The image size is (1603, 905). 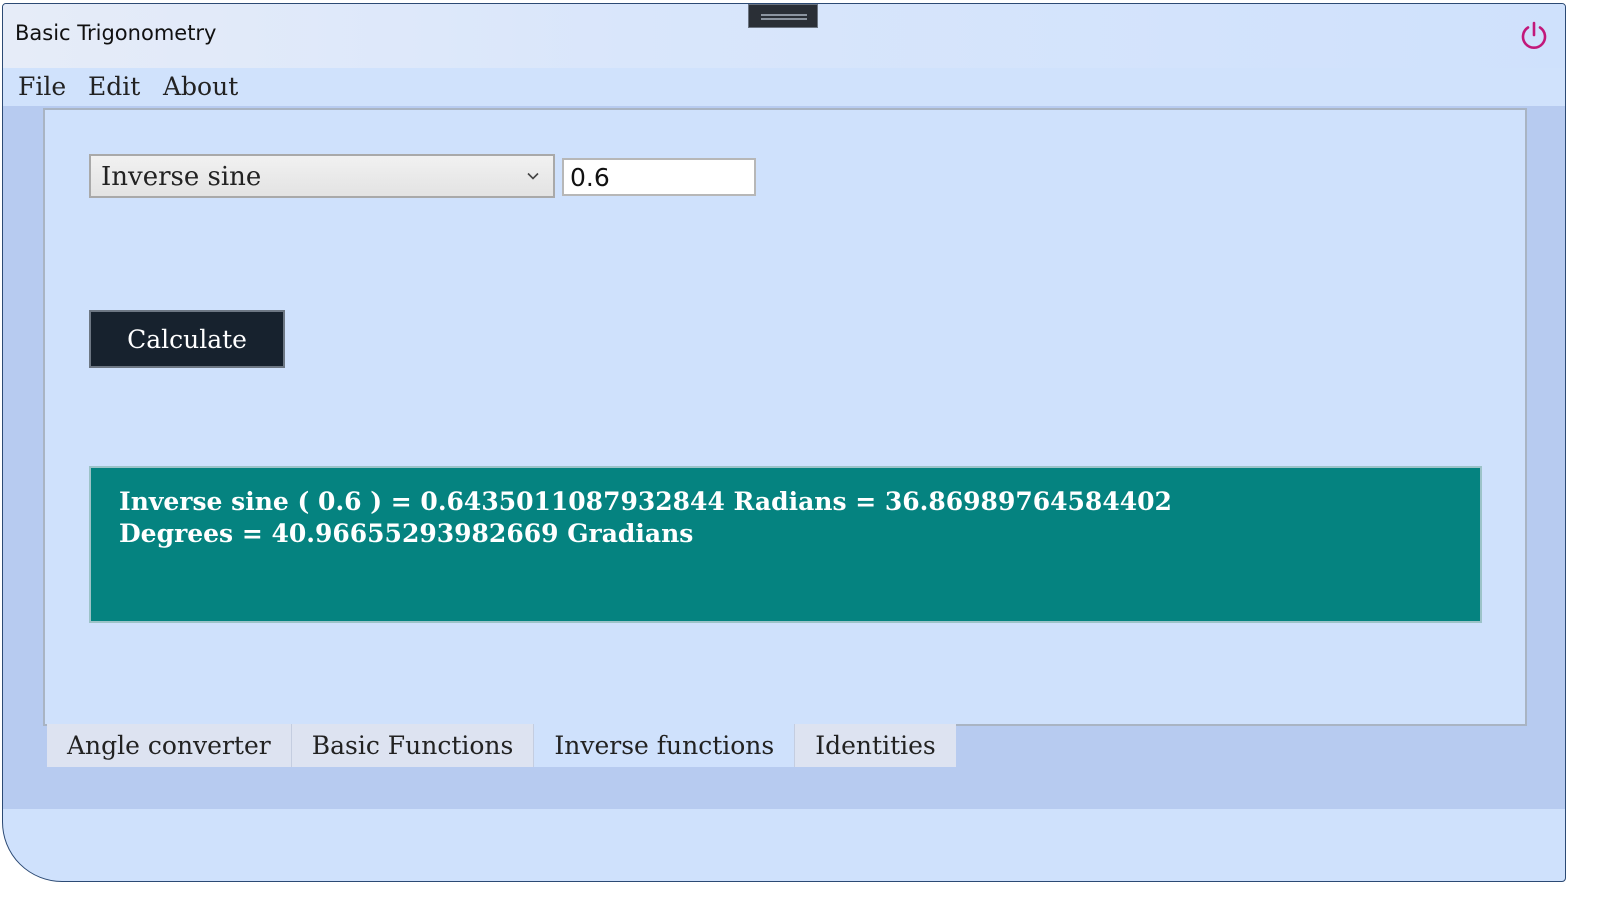 What do you see at coordinates (169, 745) in the screenshot?
I see `tab-angle-converter: Angle converter` at bounding box center [169, 745].